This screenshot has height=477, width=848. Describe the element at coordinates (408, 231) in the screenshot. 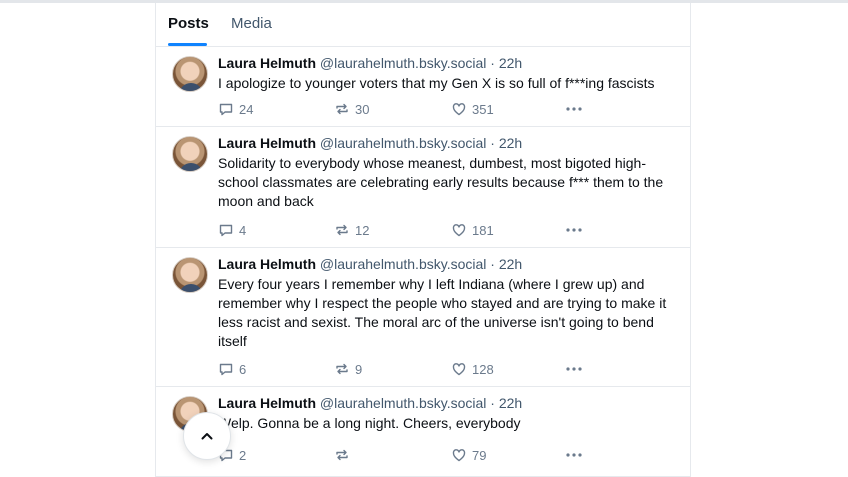

I see `post-actions: 4 12 181` at that location.